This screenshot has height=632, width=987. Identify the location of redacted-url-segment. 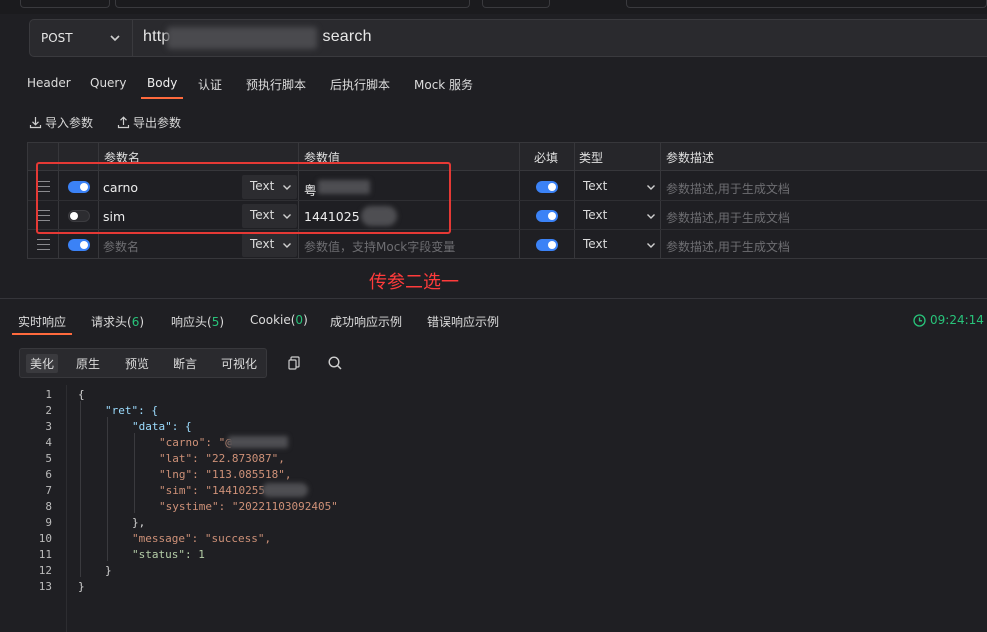
(242, 38).